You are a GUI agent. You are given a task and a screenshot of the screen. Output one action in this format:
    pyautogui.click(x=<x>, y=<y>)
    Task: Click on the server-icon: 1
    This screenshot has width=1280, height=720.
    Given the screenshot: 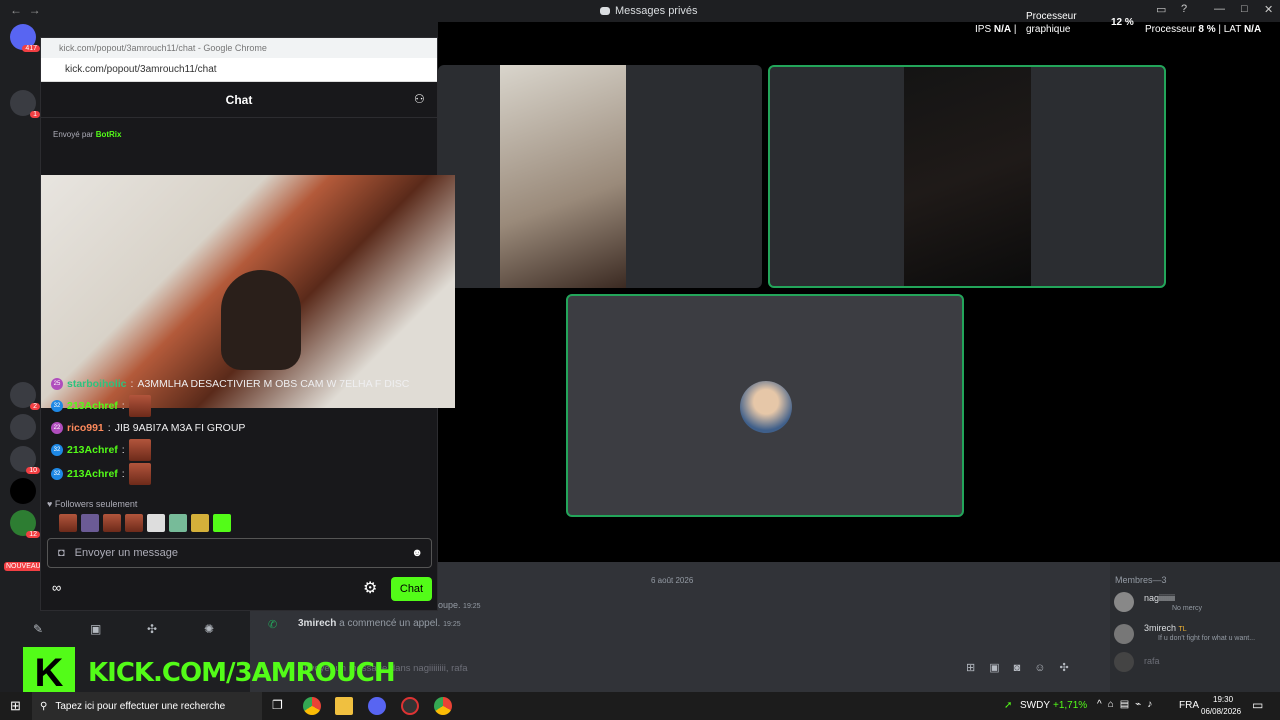 What is the action you would take?
    pyautogui.click(x=25, y=104)
    